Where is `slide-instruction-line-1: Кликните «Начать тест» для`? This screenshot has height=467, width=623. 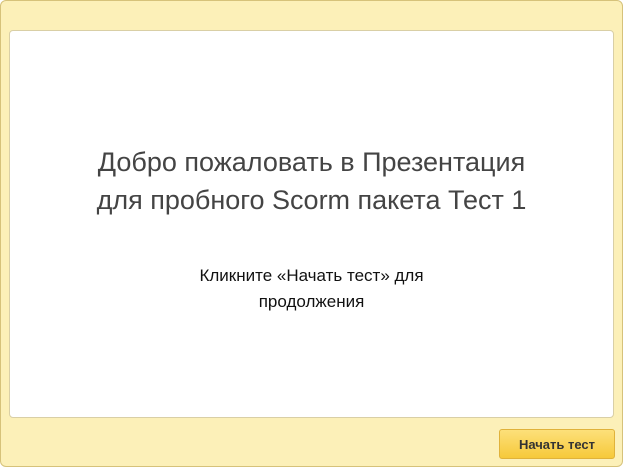
slide-instruction-line-1: Кликните «Начать тест» для is located at coordinates (311, 275).